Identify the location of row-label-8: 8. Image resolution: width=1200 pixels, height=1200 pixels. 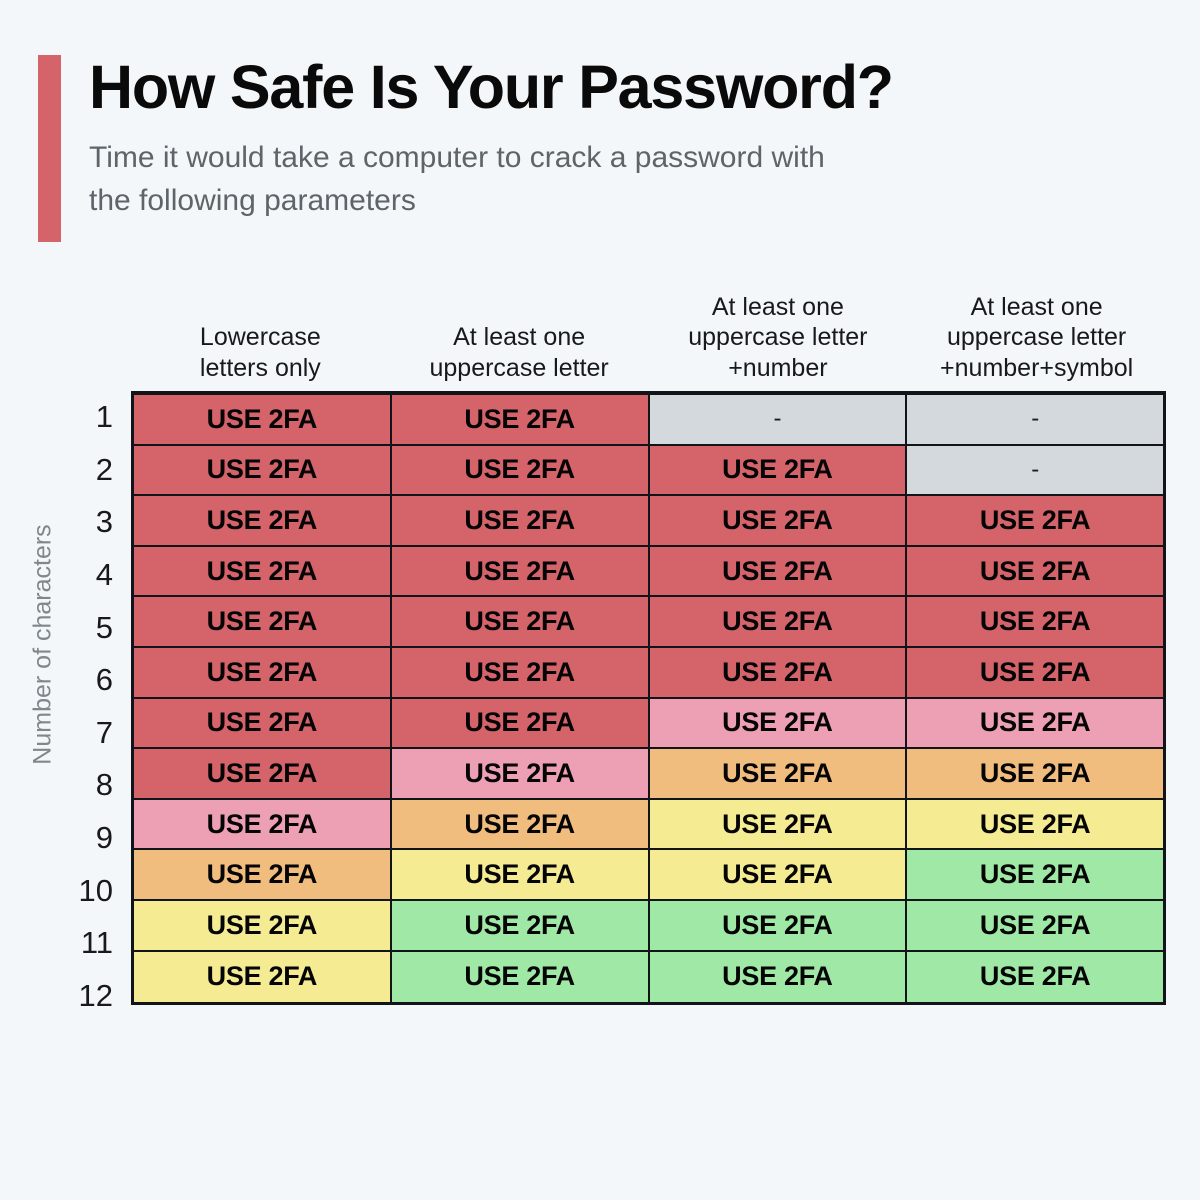
(104, 785).